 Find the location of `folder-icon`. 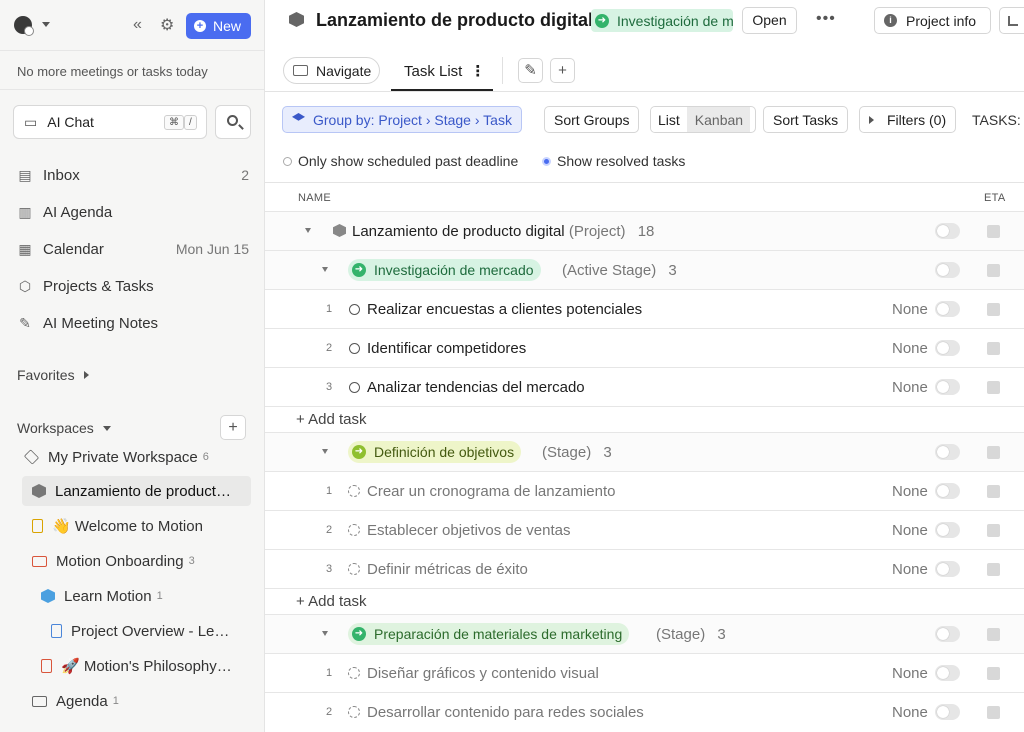

folder-icon is located at coordinates (39, 561).